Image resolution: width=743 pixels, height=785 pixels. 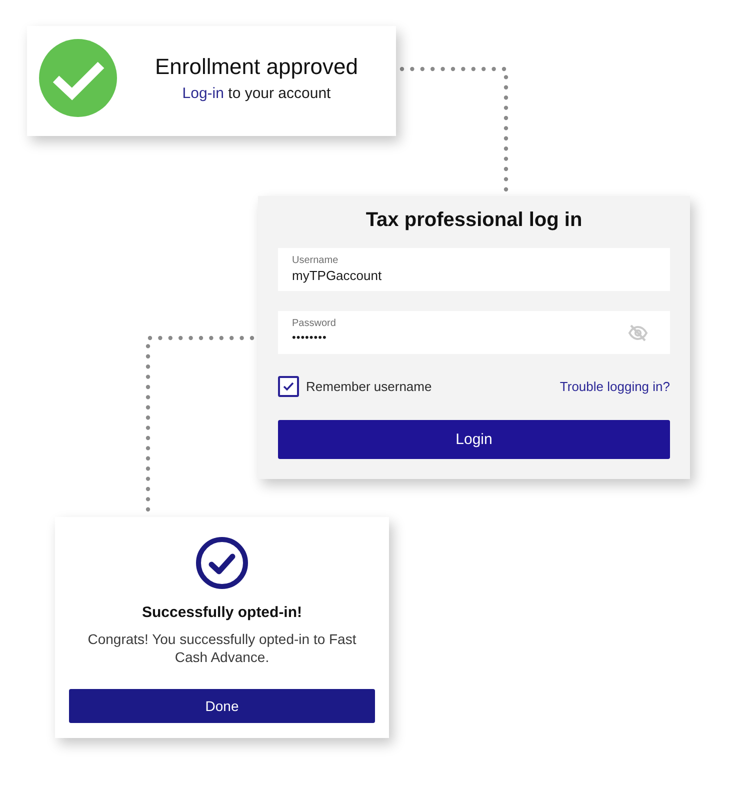 What do you see at coordinates (615, 386) in the screenshot?
I see `trouble-login-link: Trouble logging in?` at bounding box center [615, 386].